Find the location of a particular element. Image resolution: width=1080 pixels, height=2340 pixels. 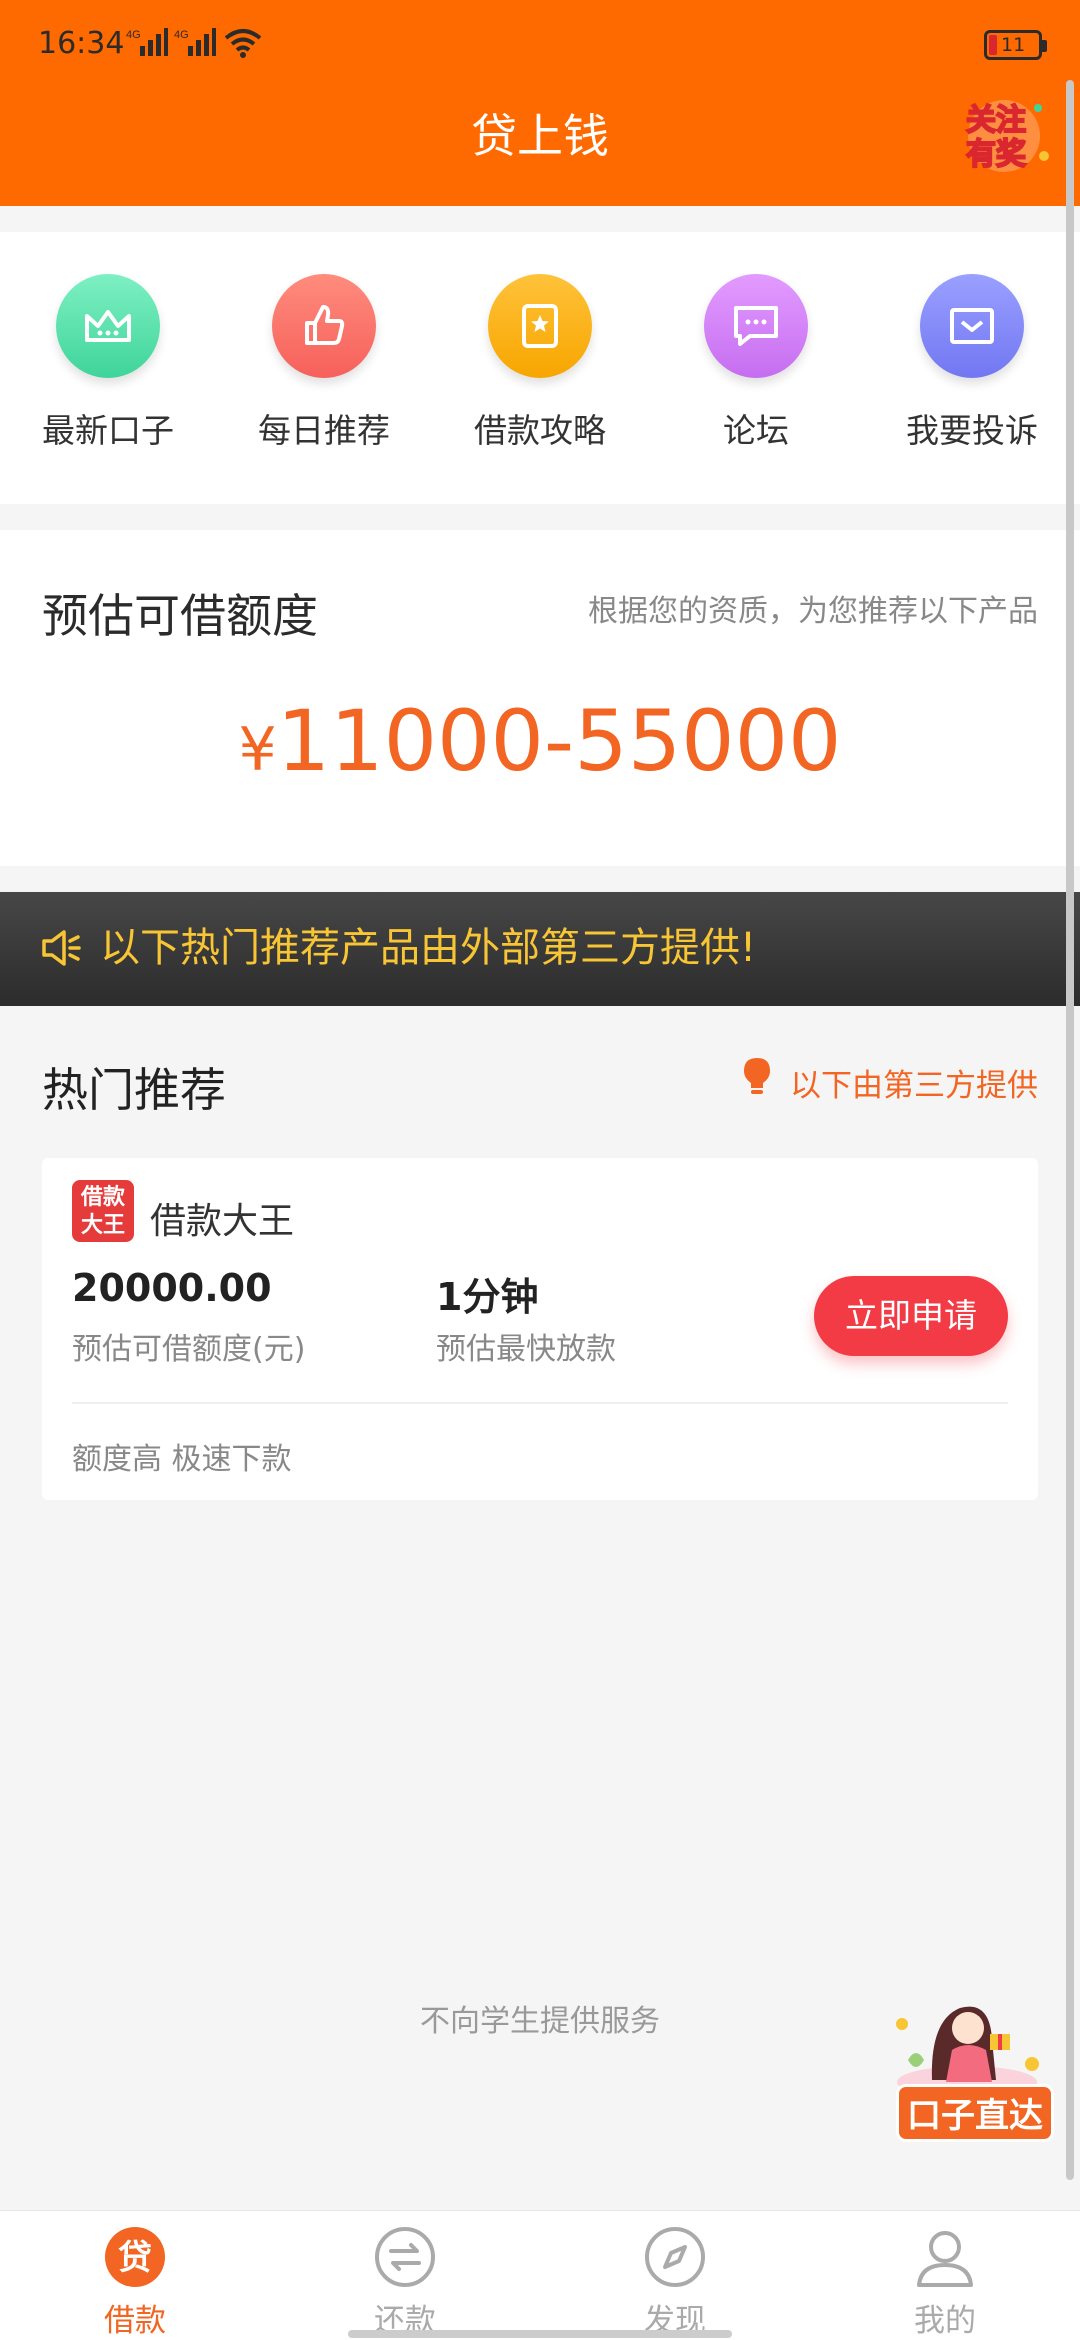

chat-bubble-icon is located at coordinates (756, 326).